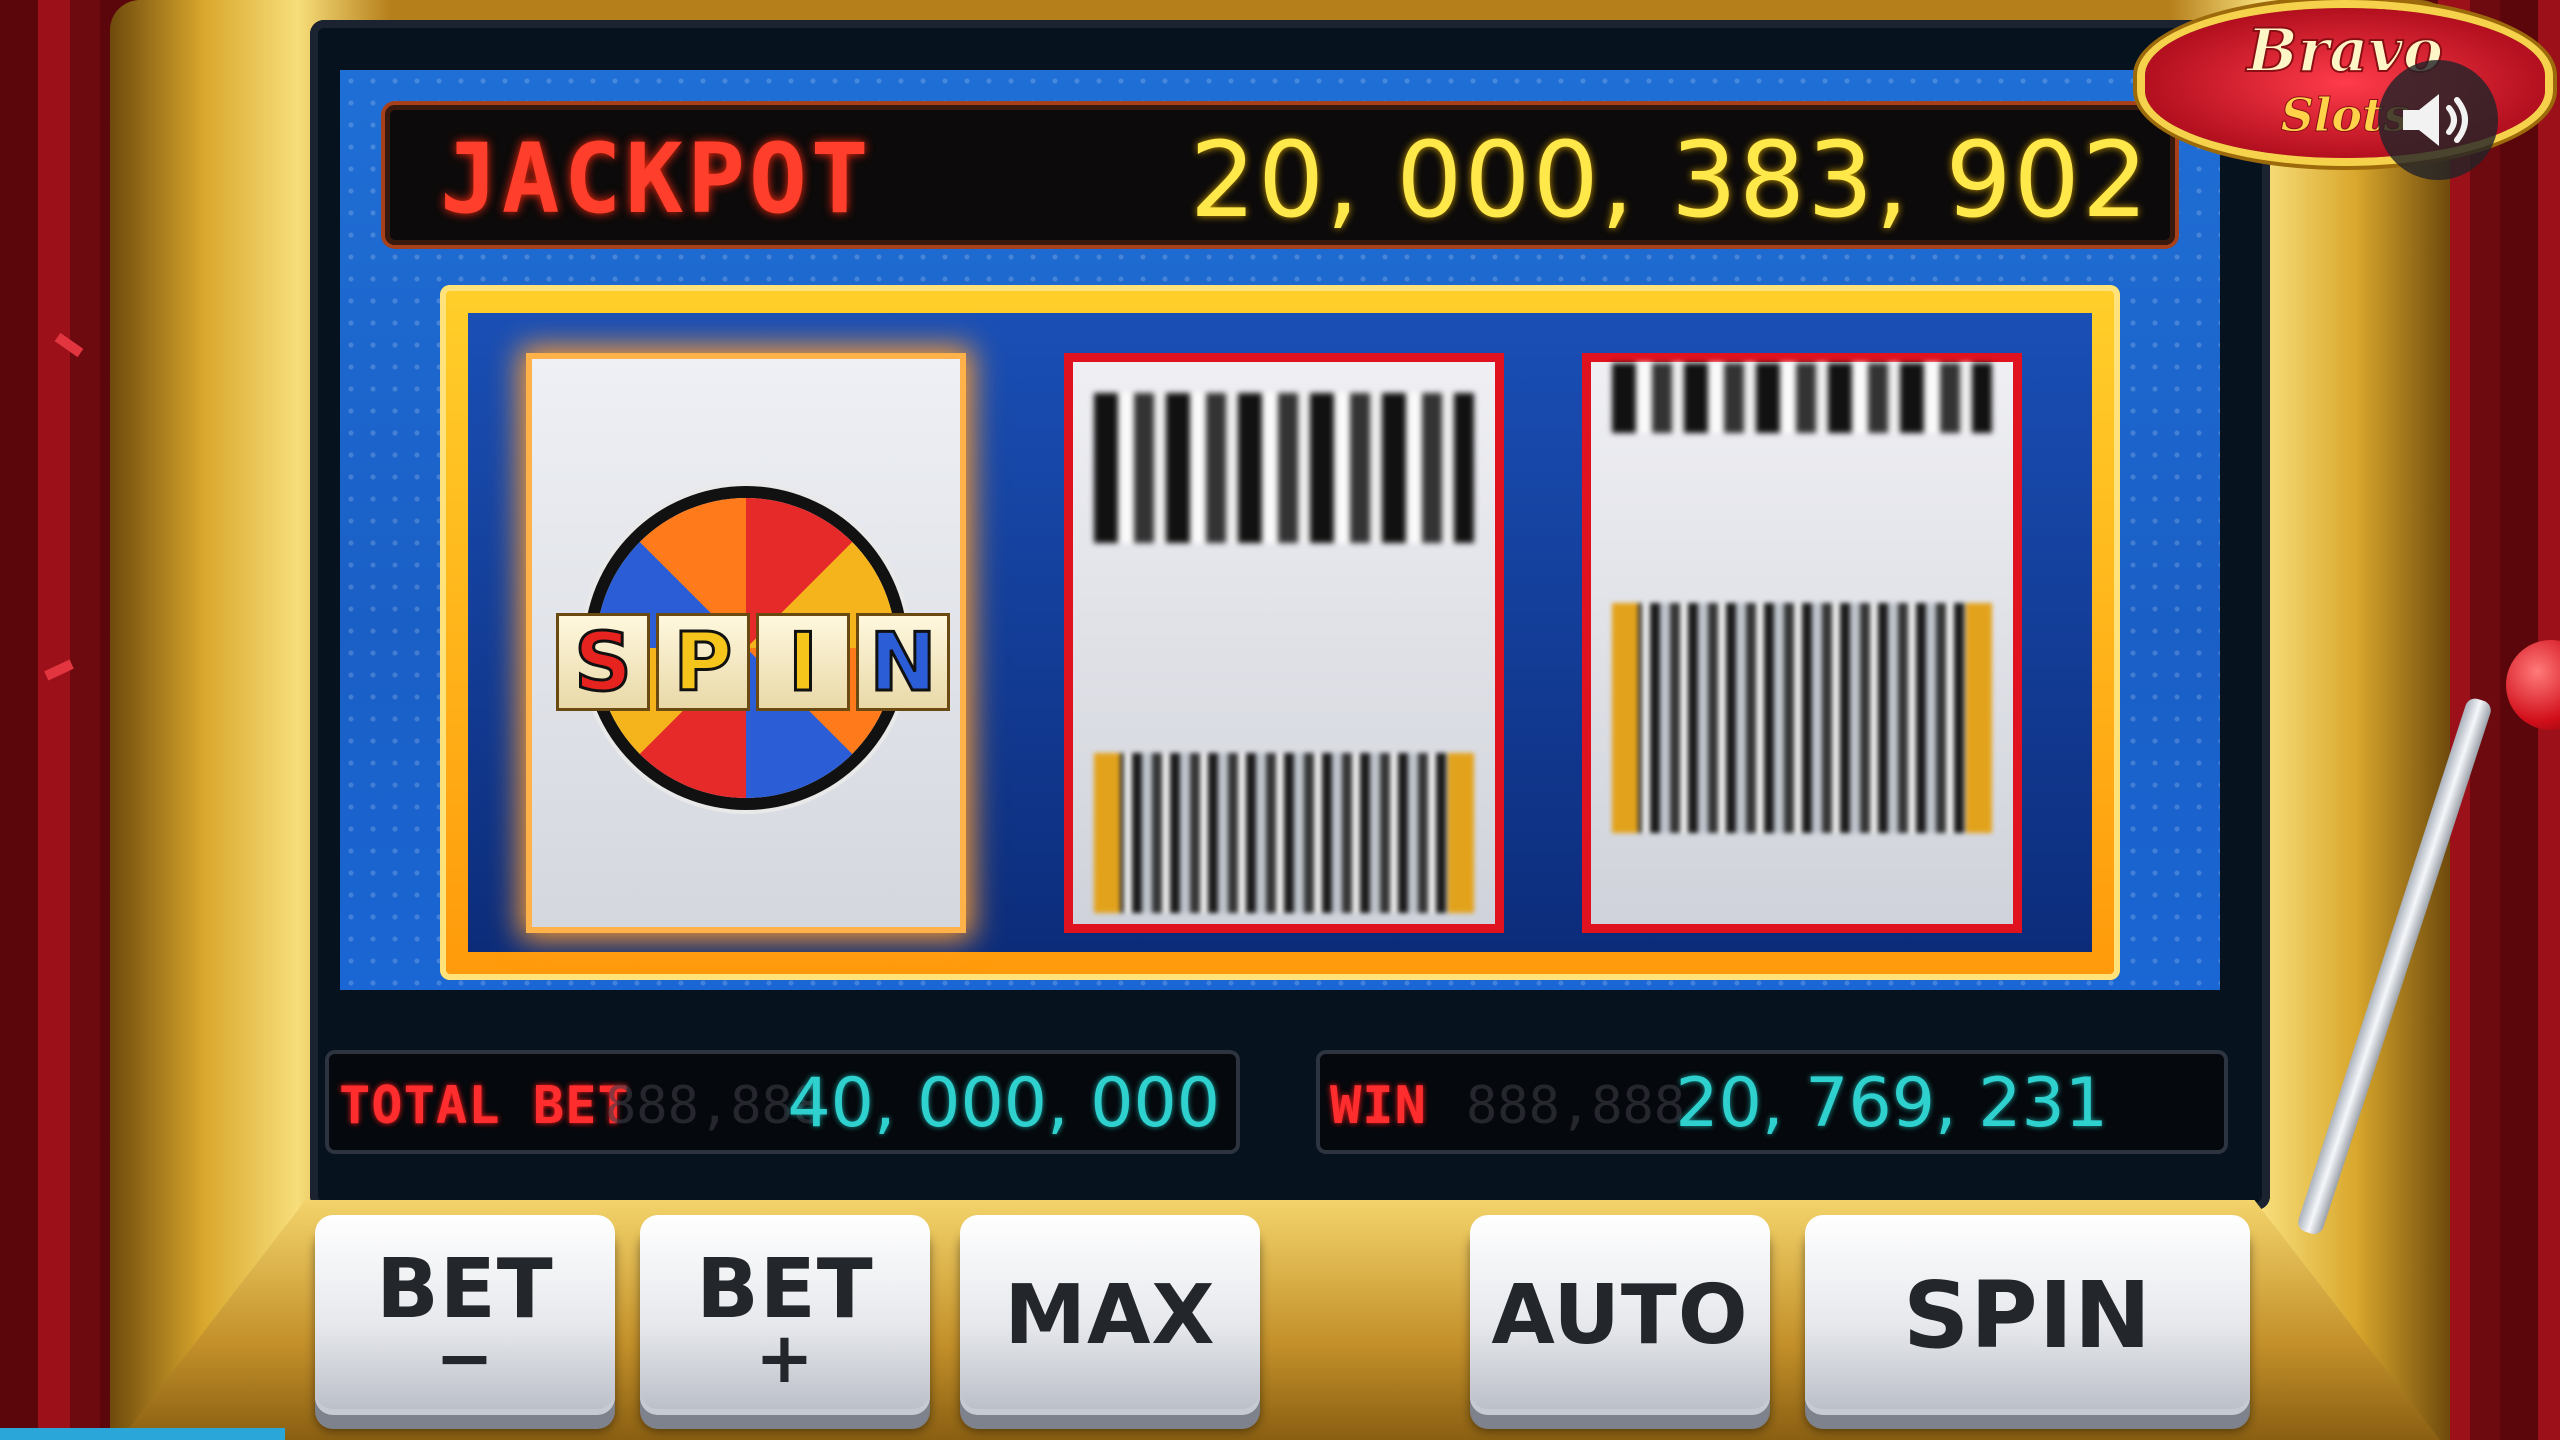  I want to click on loading-progress-line, so click(142, 1434).